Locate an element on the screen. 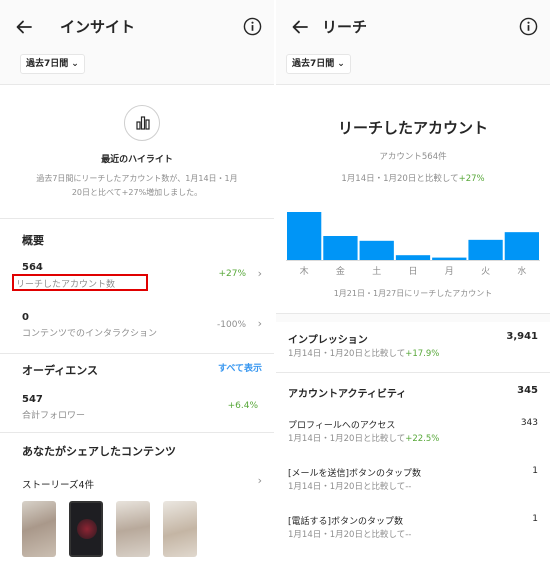 This screenshot has width=550, height=563. followers-change: +6.4% is located at coordinates (242, 406).